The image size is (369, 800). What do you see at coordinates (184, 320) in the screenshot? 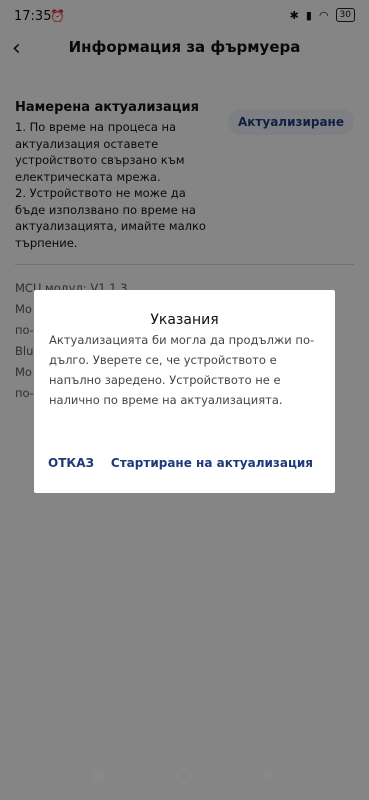
I see `dialog-title: Указания` at bounding box center [184, 320].